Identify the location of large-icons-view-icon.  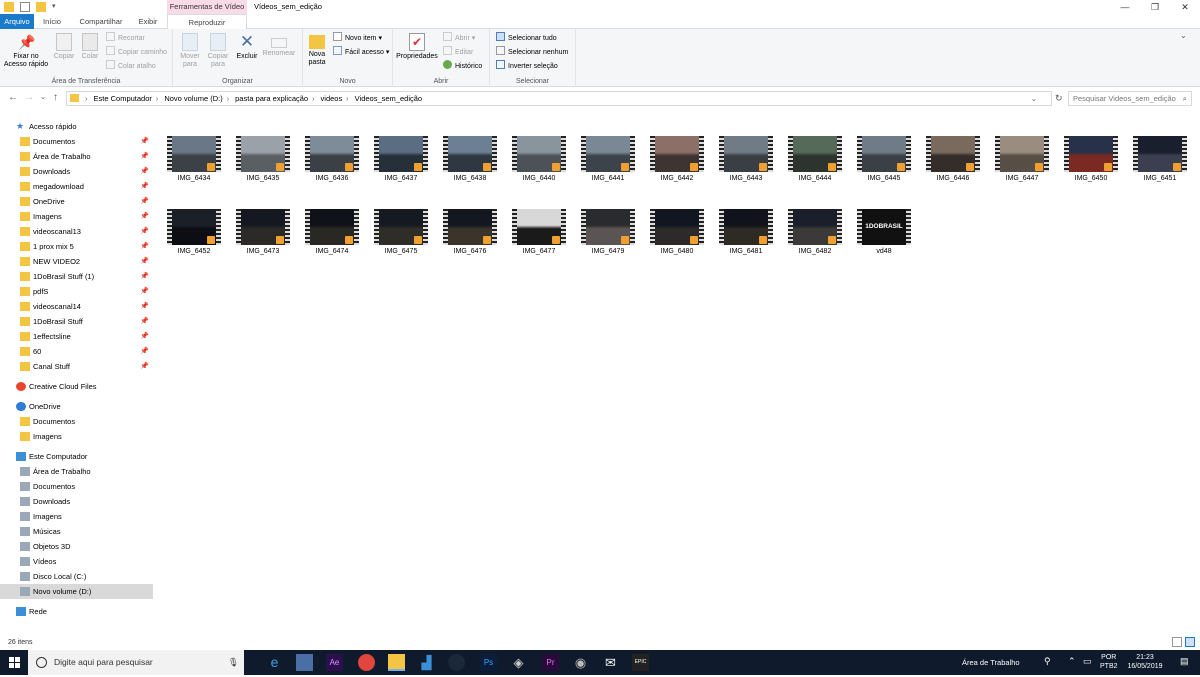
(1190, 642).